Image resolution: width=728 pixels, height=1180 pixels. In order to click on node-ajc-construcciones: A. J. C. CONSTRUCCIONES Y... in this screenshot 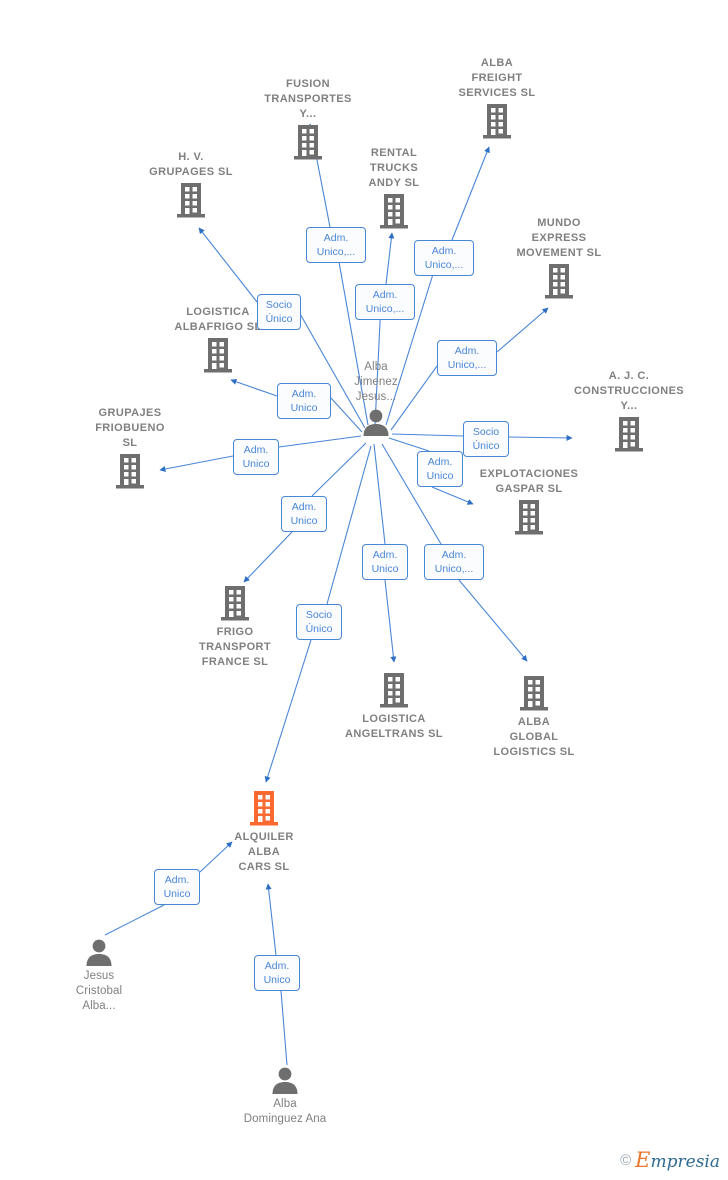, I will do `click(629, 411)`.